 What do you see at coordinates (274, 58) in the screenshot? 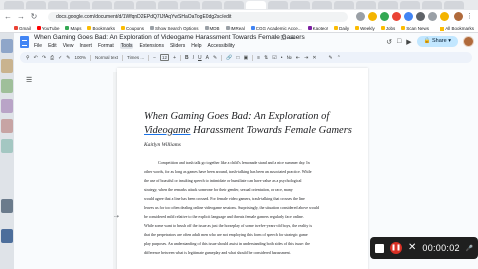
I see `checklist-icon: ☑` at bounding box center [274, 58].